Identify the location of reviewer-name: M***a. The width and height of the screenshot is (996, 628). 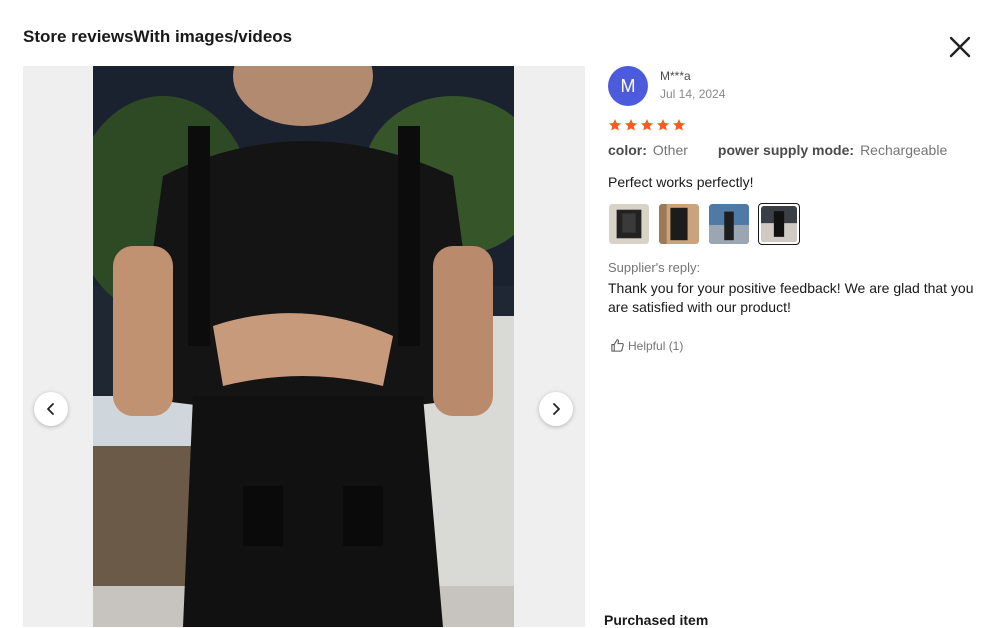
(675, 76).